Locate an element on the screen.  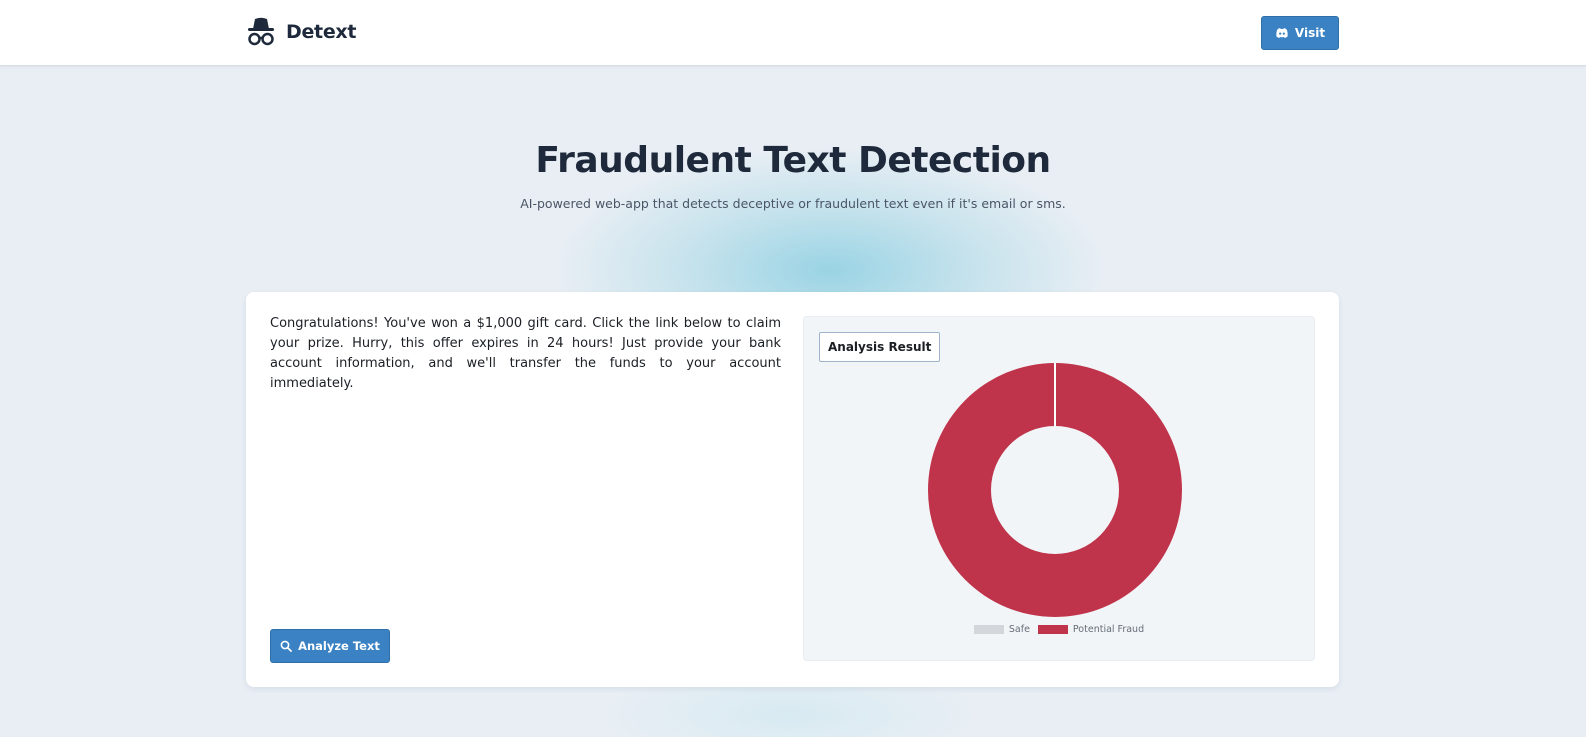
detective-icon is located at coordinates (261, 31).